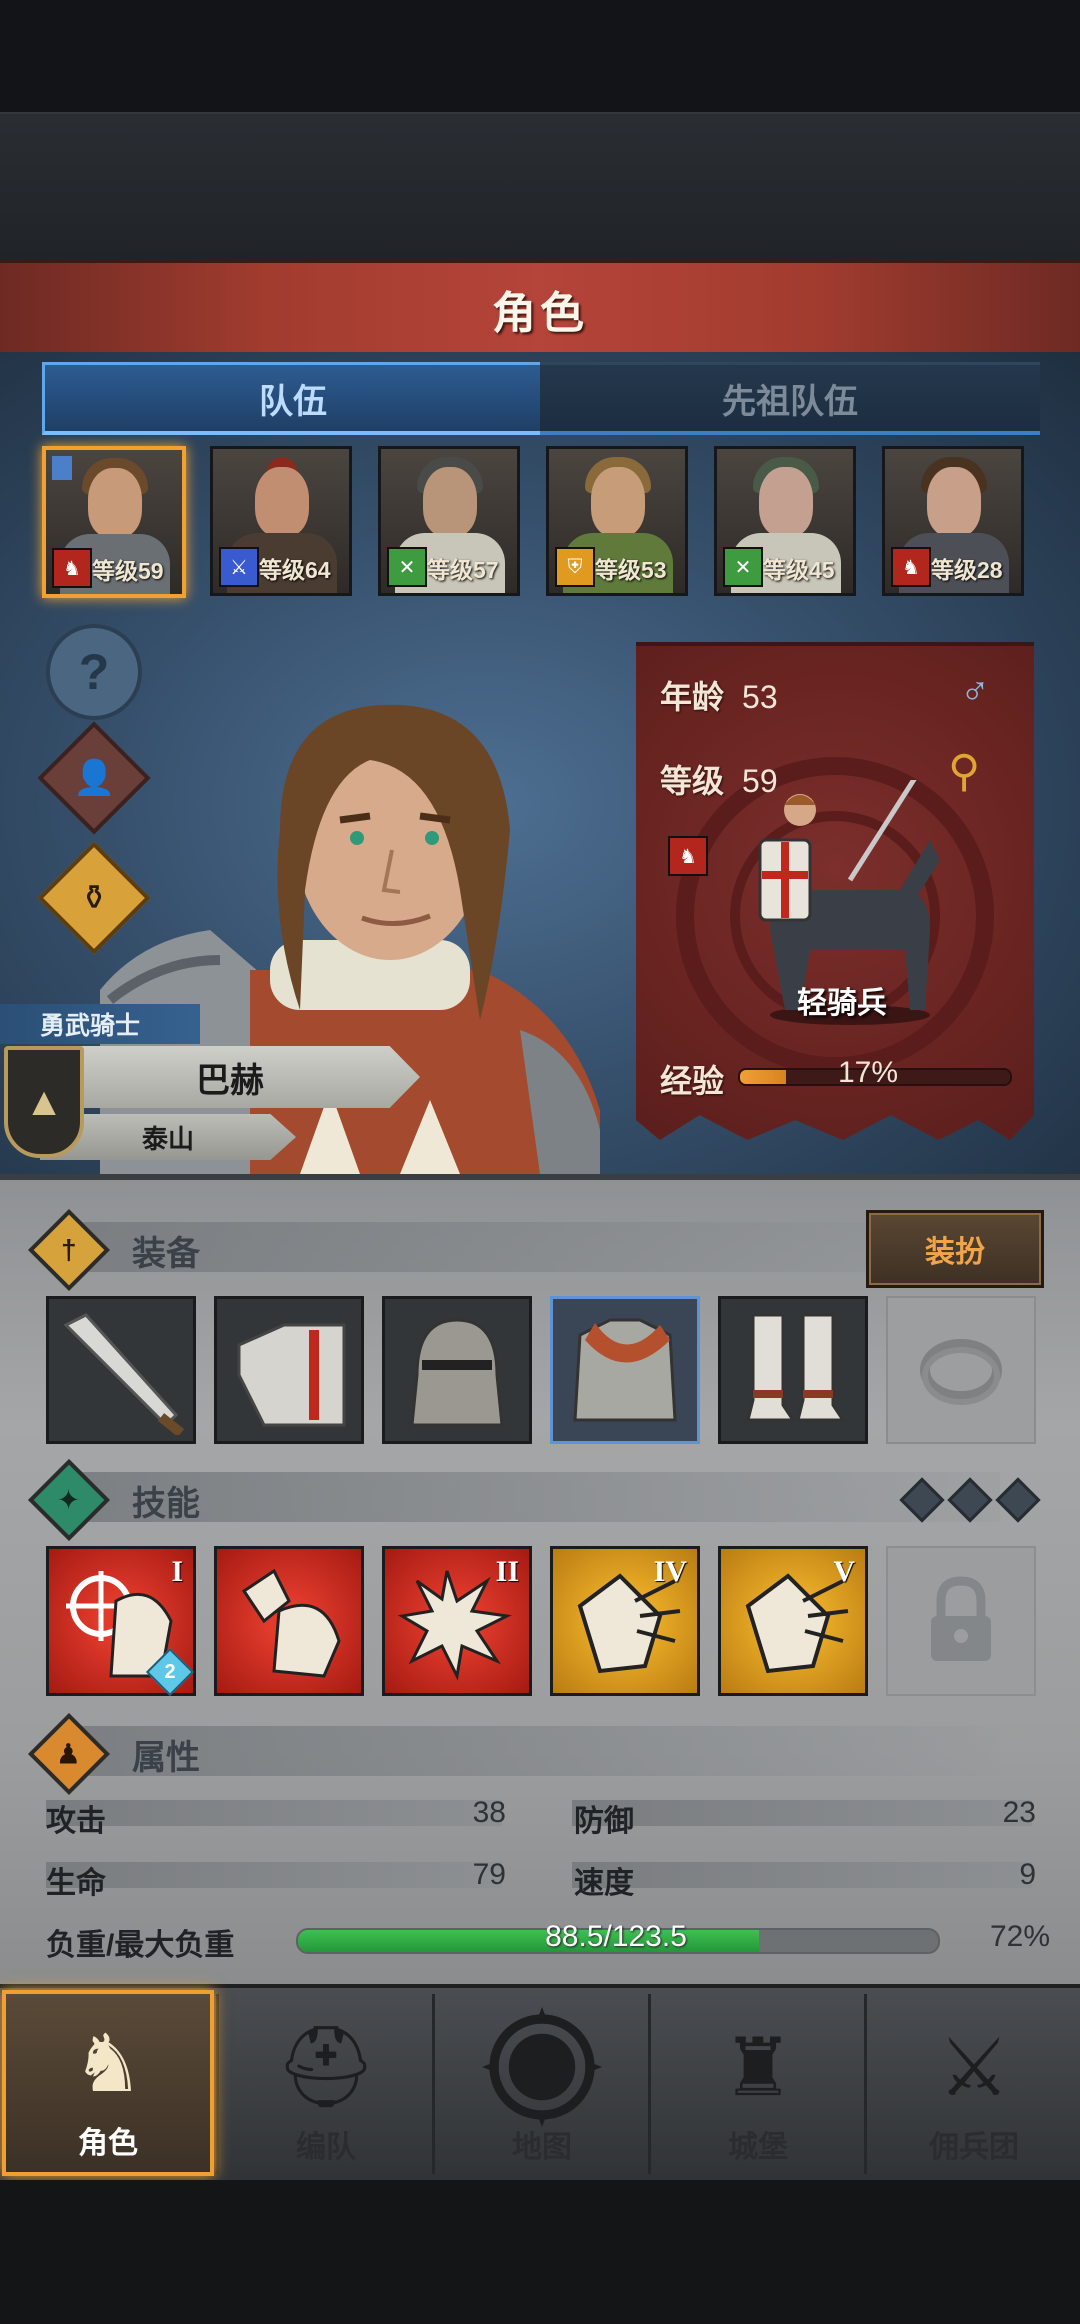 The image size is (1080, 2324). What do you see at coordinates (790, 398) in the screenshot?
I see `tab-ancestor-team: 先祖队伍` at bounding box center [790, 398].